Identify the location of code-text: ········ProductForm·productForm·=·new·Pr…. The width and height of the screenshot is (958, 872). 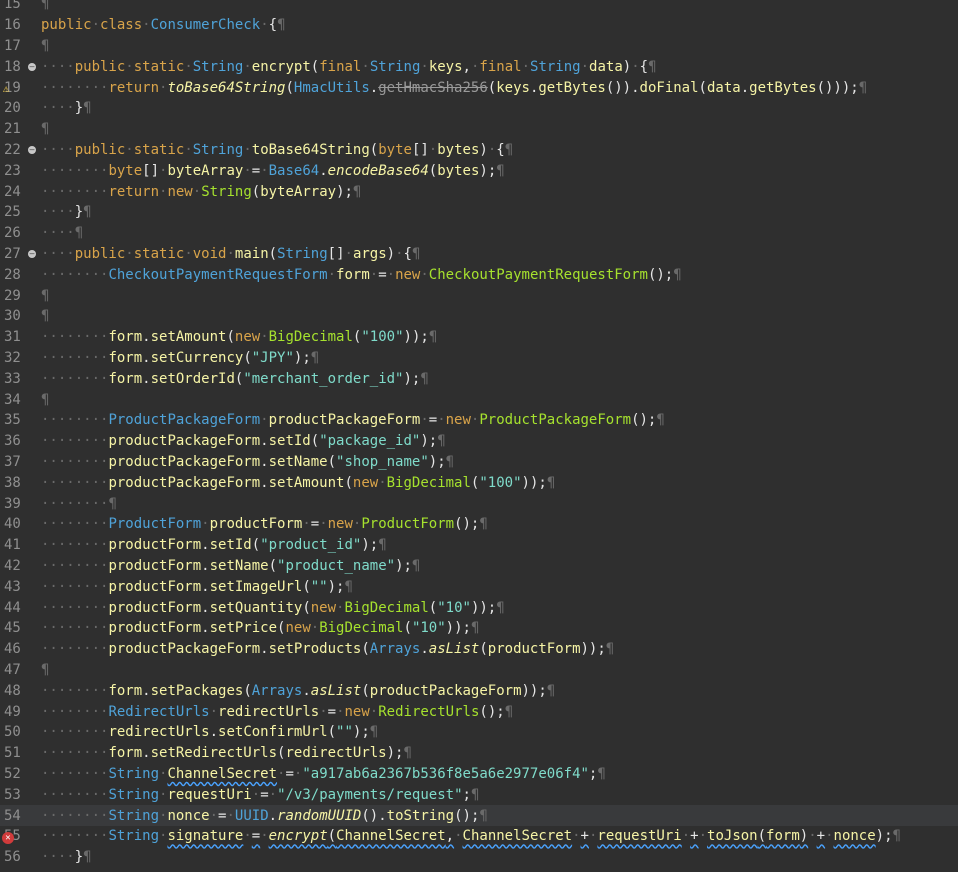
(497, 524).